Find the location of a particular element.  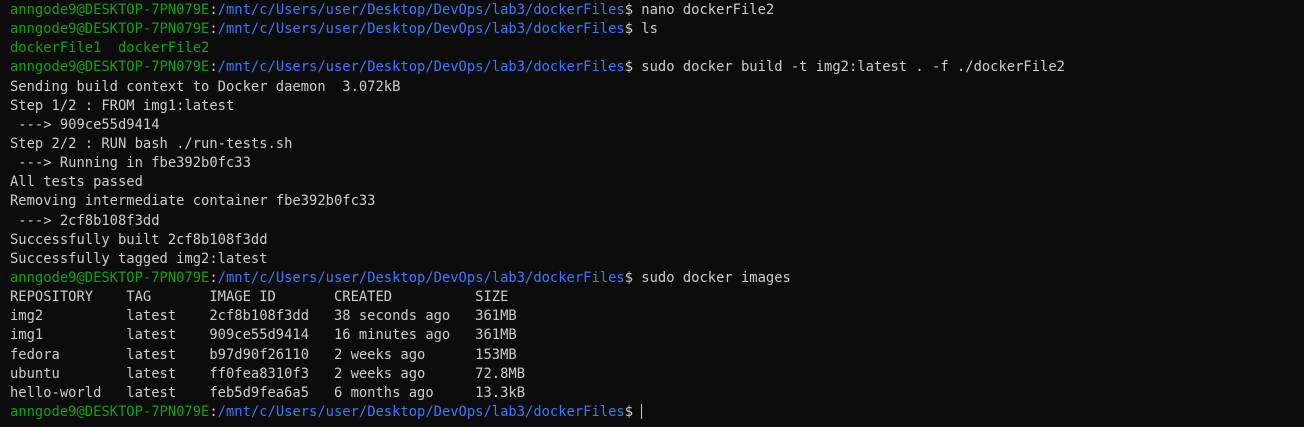

output-line: ---> 909ce55d9414 is located at coordinates (85, 124).